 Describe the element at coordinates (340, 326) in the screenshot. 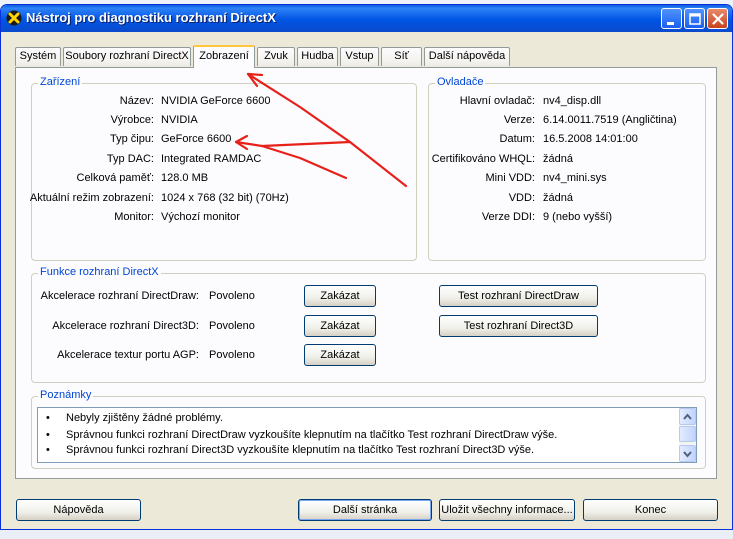

I see `disable-direct3d-button: Zakázat` at that location.